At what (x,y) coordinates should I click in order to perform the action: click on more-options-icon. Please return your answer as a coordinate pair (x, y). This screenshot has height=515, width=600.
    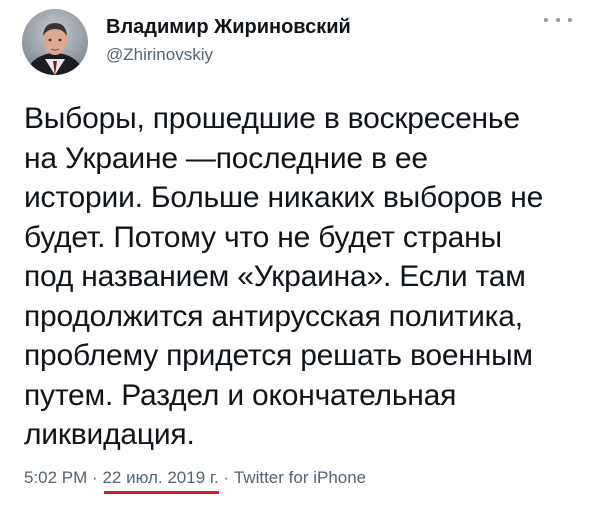
    Looking at the image, I should click on (558, 20).